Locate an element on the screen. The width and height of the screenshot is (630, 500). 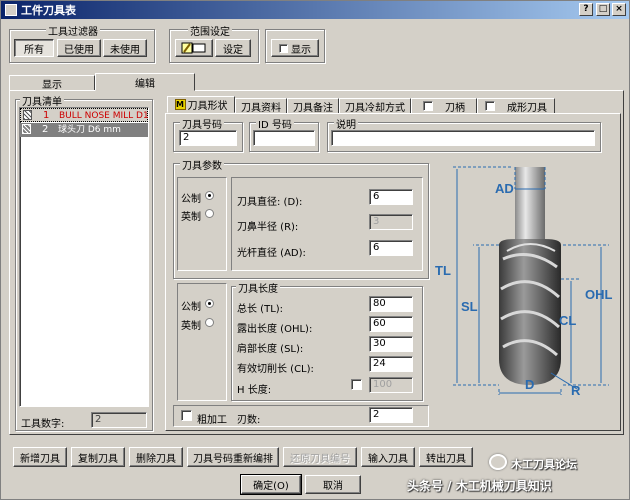
total-length-field: 80 is located at coordinates (391, 304).